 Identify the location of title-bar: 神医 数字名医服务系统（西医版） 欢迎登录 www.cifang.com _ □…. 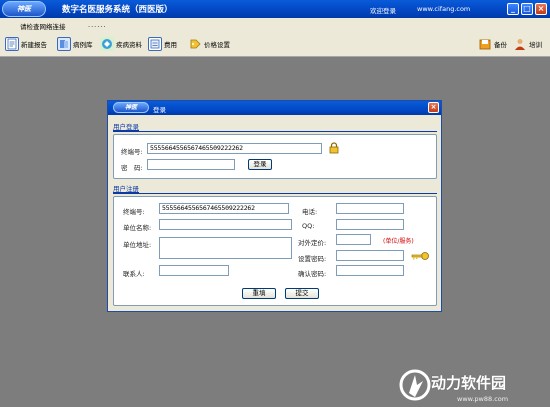
(275, 9).